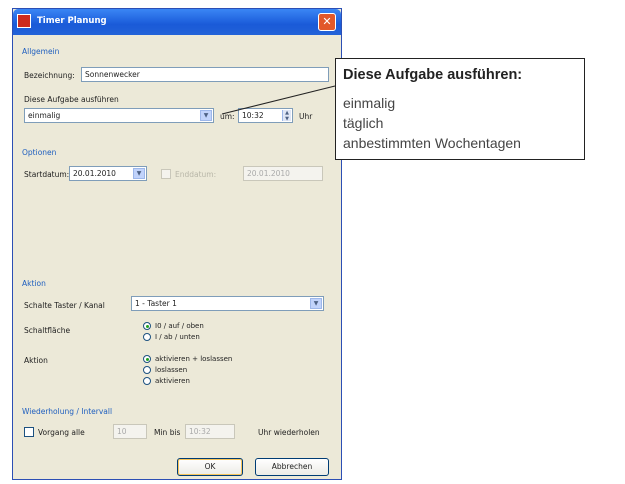 The image size is (625, 484). I want to click on callout-title: Diese Aufgabe ausführen:, so click(433, 75).